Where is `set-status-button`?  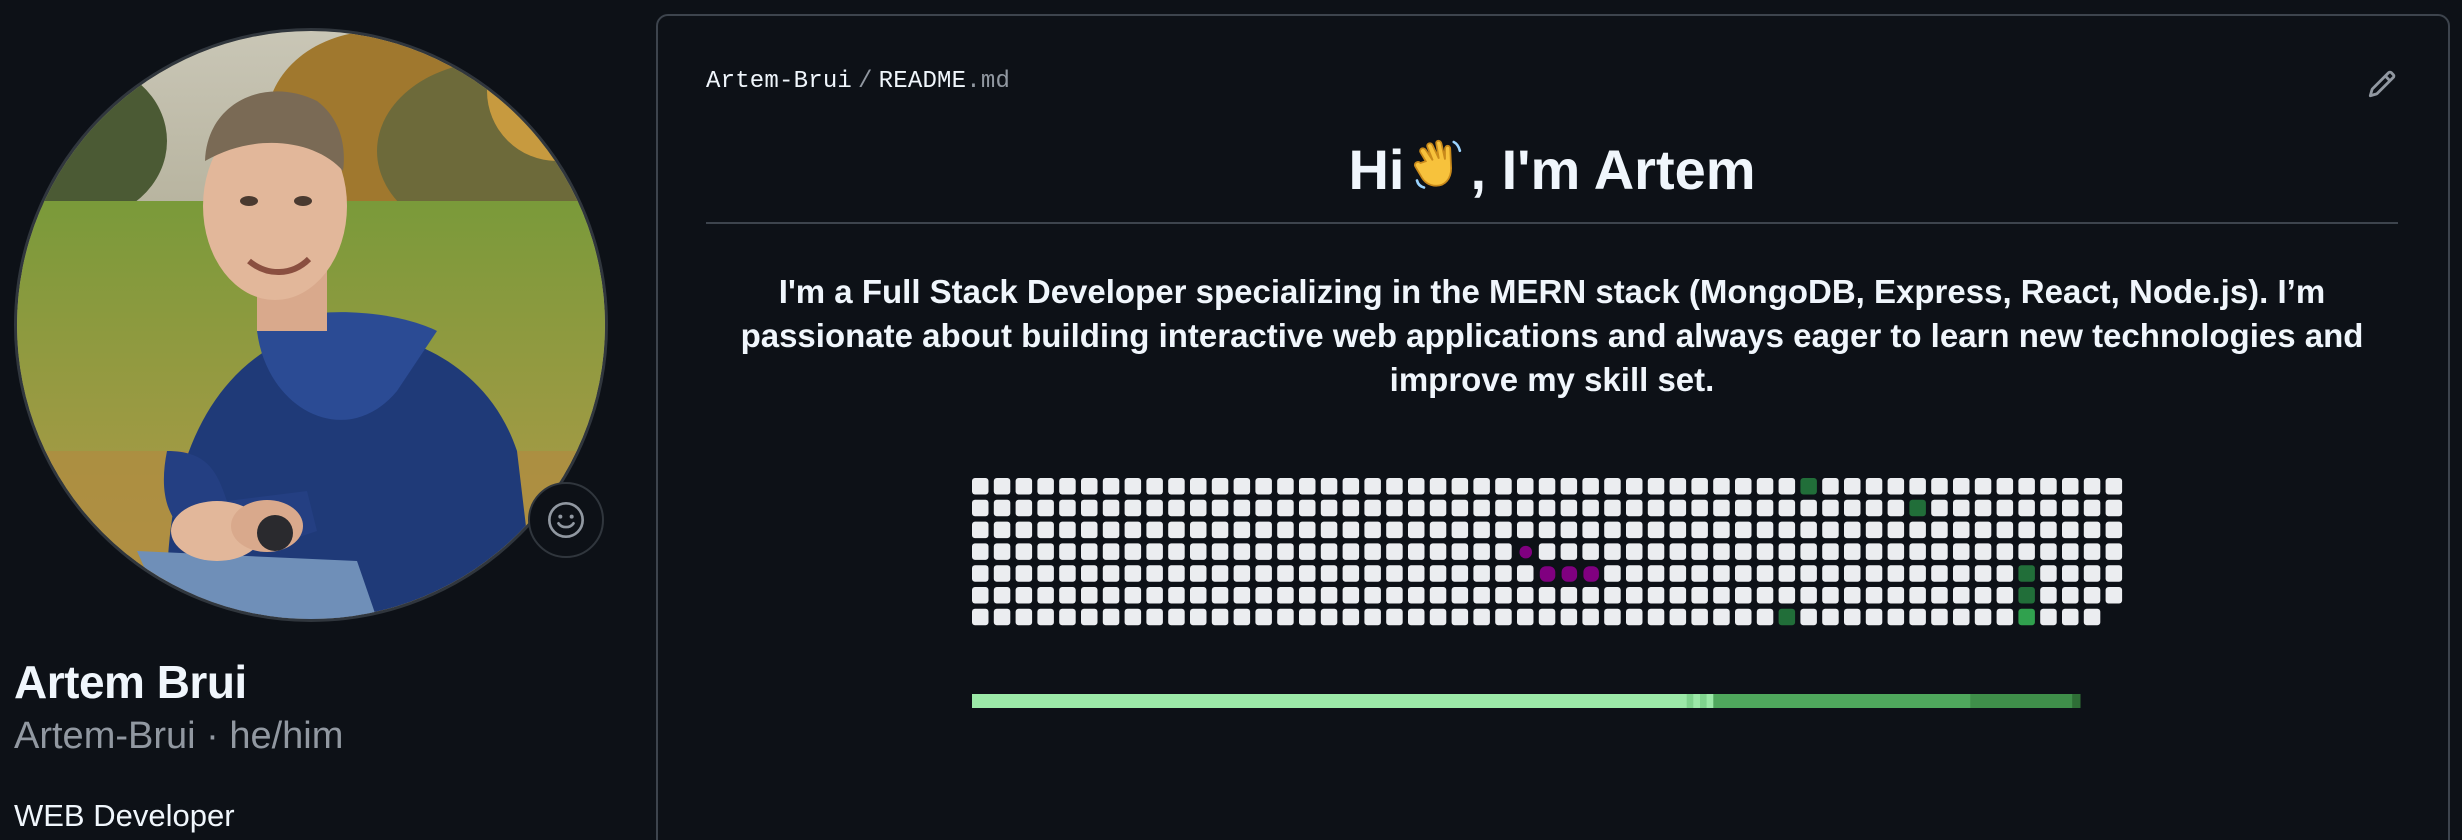
set-status-button is located at coordinates (566, 520).